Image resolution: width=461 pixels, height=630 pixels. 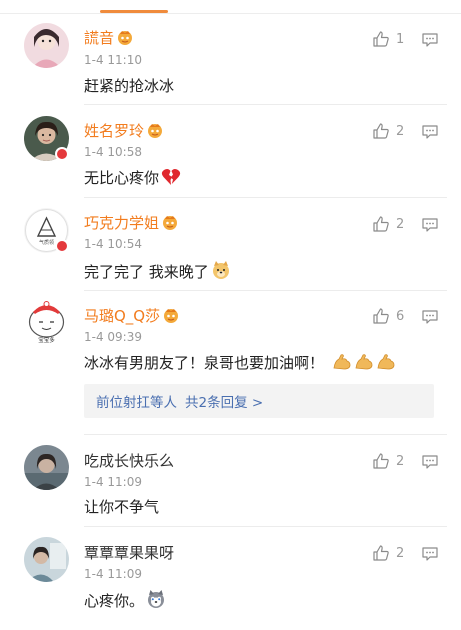 I want to click on username-text: 覃覃覃果果呀, so click(x=129, y=553).